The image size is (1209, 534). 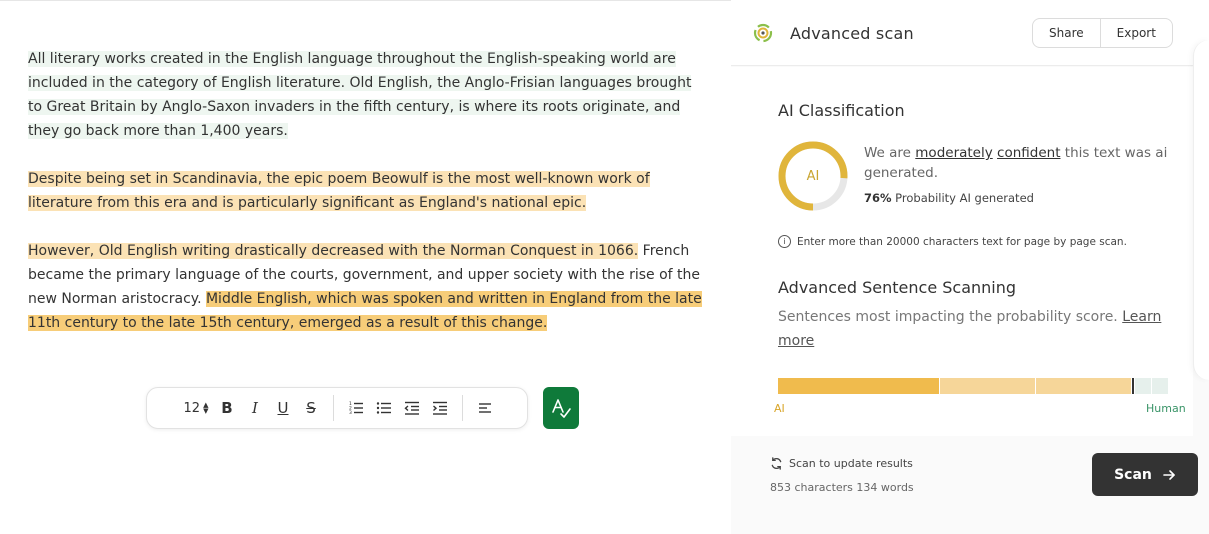 I want to click on side-card-edge, so click(x=1201, y=210).